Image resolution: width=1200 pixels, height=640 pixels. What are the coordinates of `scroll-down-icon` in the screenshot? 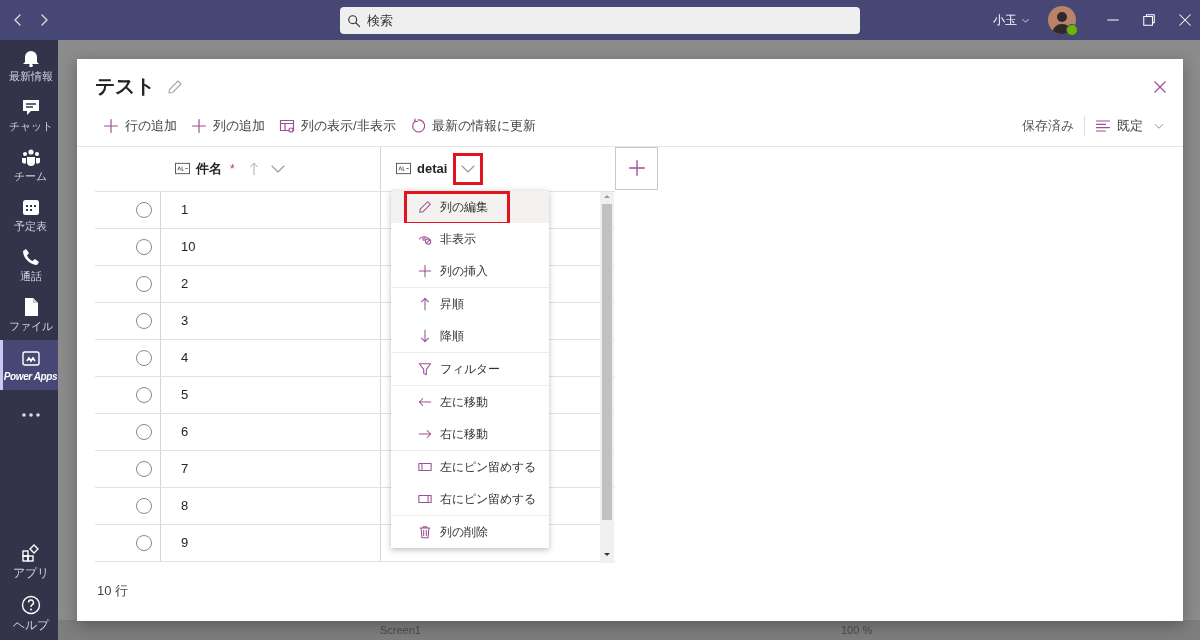 It's located at (607, 555).